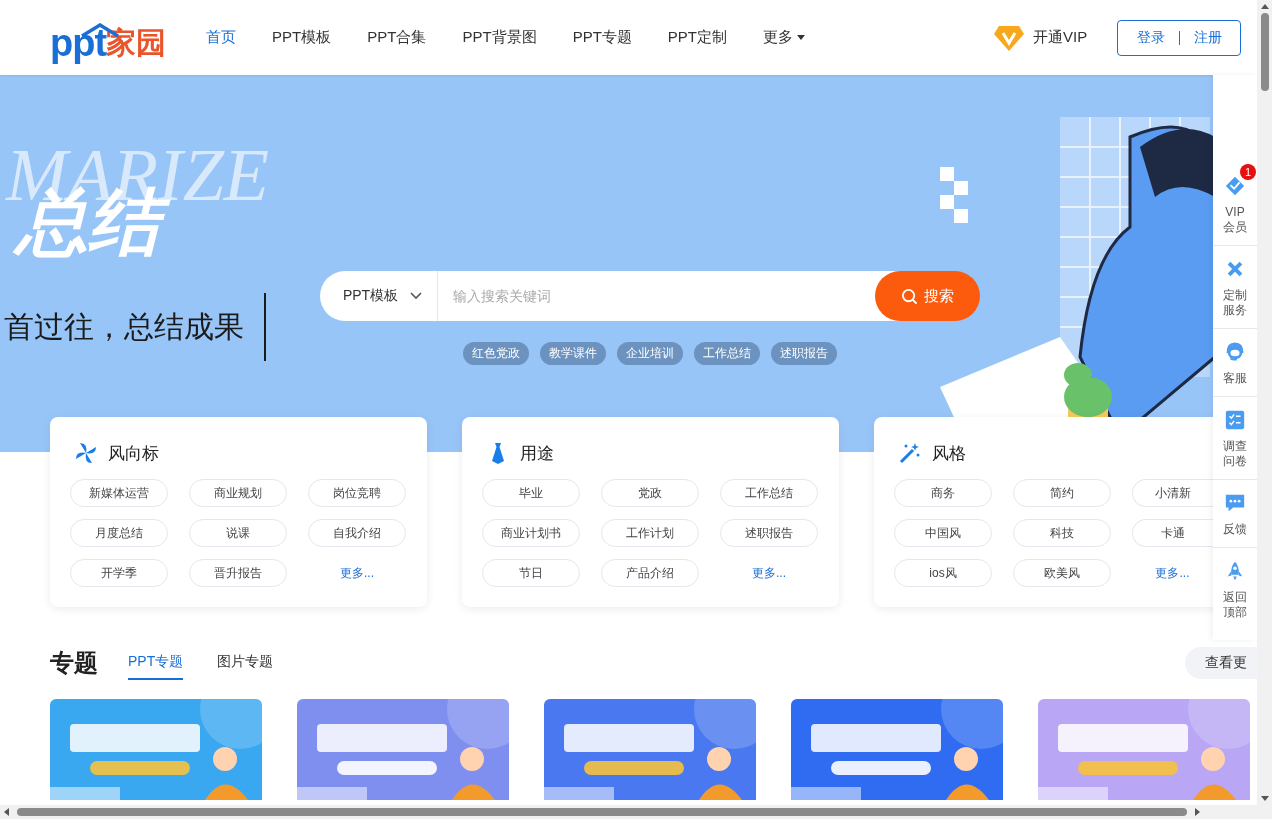 This screenshot has height=819, width=1272. What do you see at coordinates (123, 326) in the screenshot?
I see `hero-subtitle: 首过往，总结成果` at bounding box center [123, 326].